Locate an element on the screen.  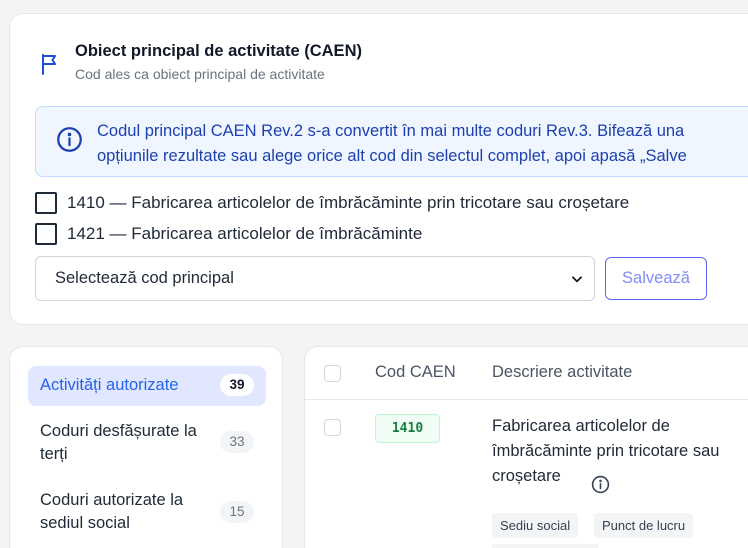
nav-item-registered-office-codes: Coduri autorizate la sediul social 15 is located at coordinates (147, 512).